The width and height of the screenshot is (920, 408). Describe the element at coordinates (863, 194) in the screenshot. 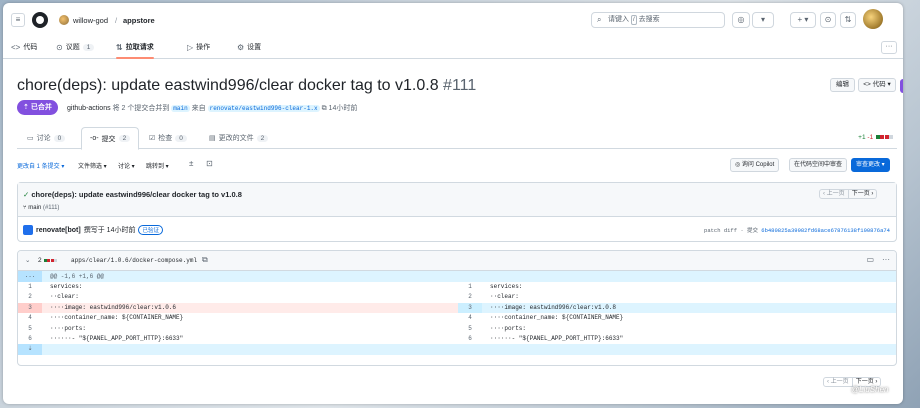

I see `next-commit-button: 下一页 ›` at that location.